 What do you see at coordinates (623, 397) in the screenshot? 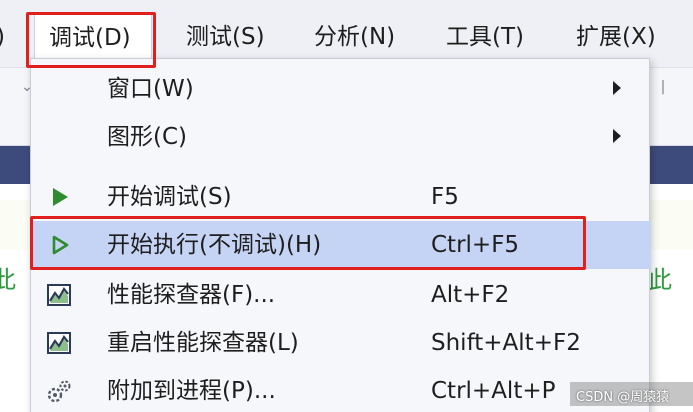
I see `watermark-text: CSDN @周猿猿` at bounding box center [623, 397].